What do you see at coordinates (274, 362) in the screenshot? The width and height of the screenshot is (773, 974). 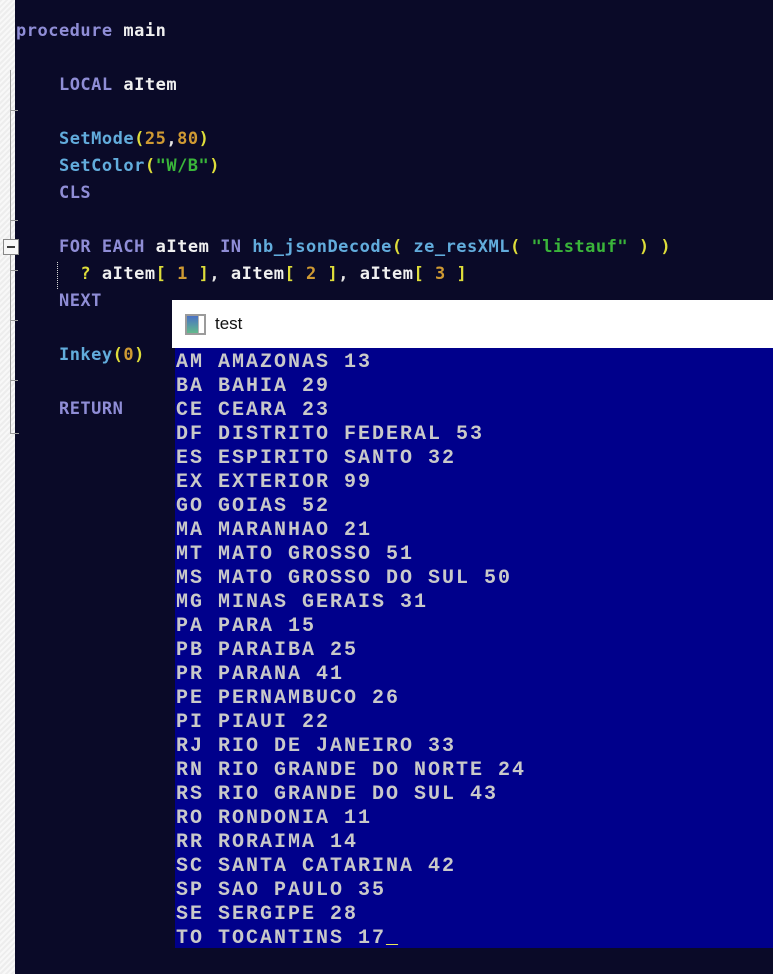 I see `console-row: AM AMAZONAS 13` at bounding box center [274, 362].